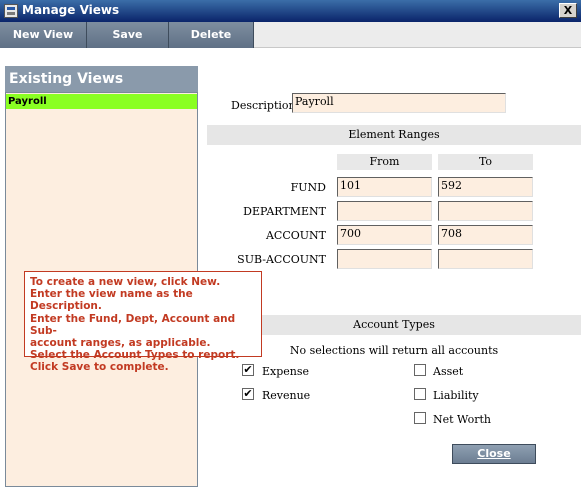 The height and width of the screenshot is (494, 581). I want to click on element-ranges-header: Element Ranges, so click(394, 135).